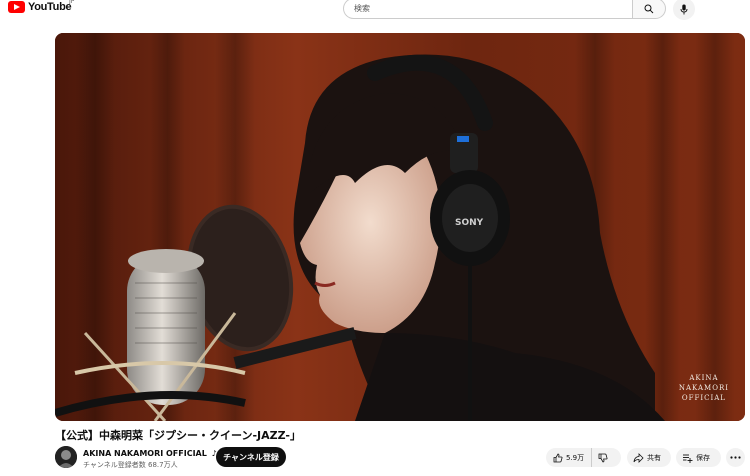  What do you see at coordinates (558, 457) in the screenshot?
I see `thumbs-up-icon` at bounding box center [558, 457].